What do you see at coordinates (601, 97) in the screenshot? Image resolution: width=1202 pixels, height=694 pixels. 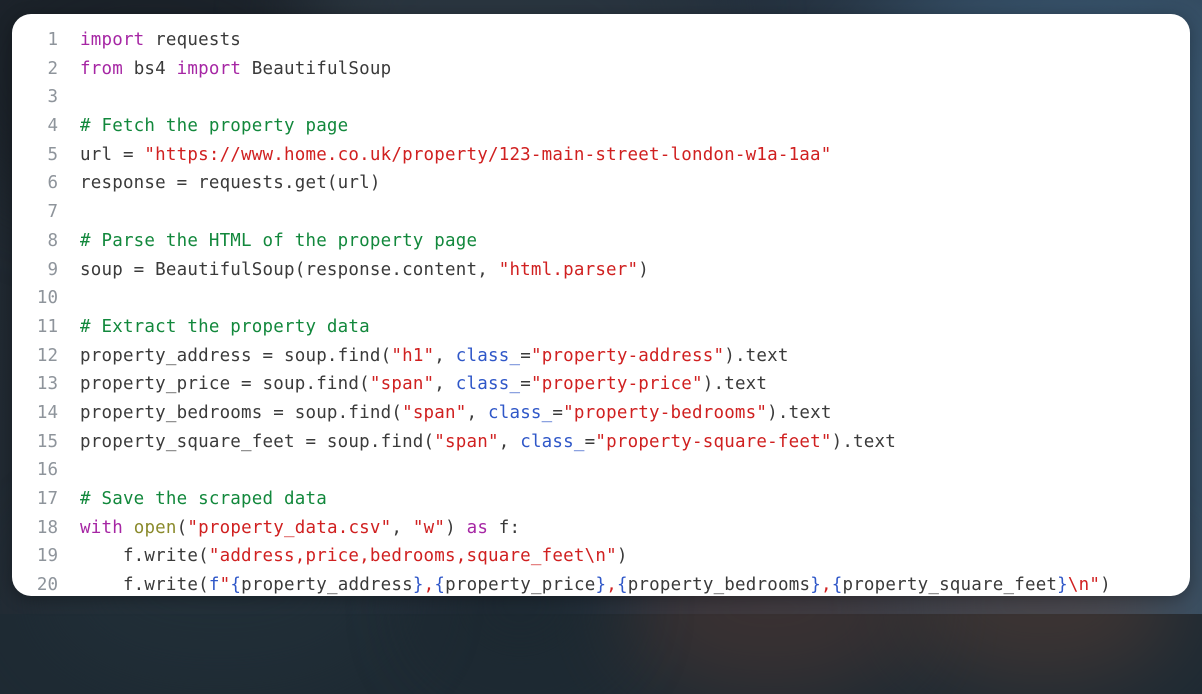 I see `code-line: 3` at bounding box center [601, 97].